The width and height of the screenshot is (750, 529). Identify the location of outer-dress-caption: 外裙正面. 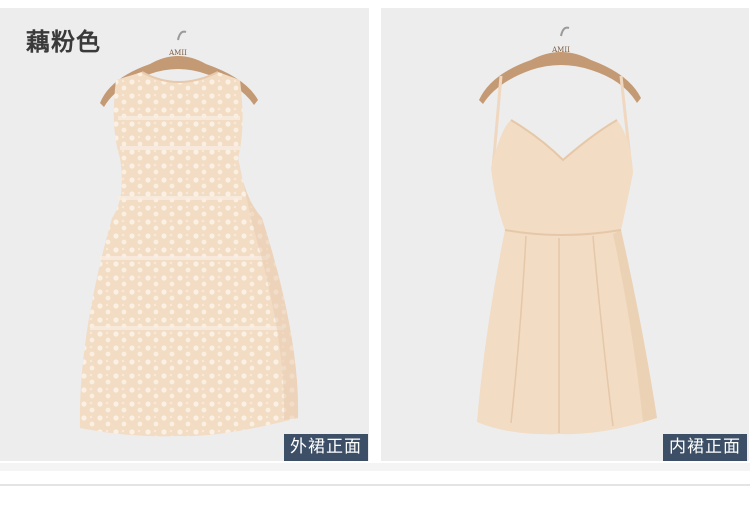
(326, 447).